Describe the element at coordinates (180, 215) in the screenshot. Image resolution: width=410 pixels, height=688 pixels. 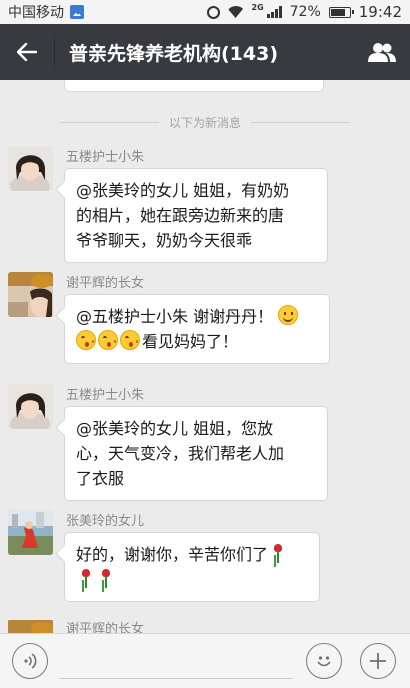
I see `message-line: 的相片，她在跟旁边新来的唐` at that location.